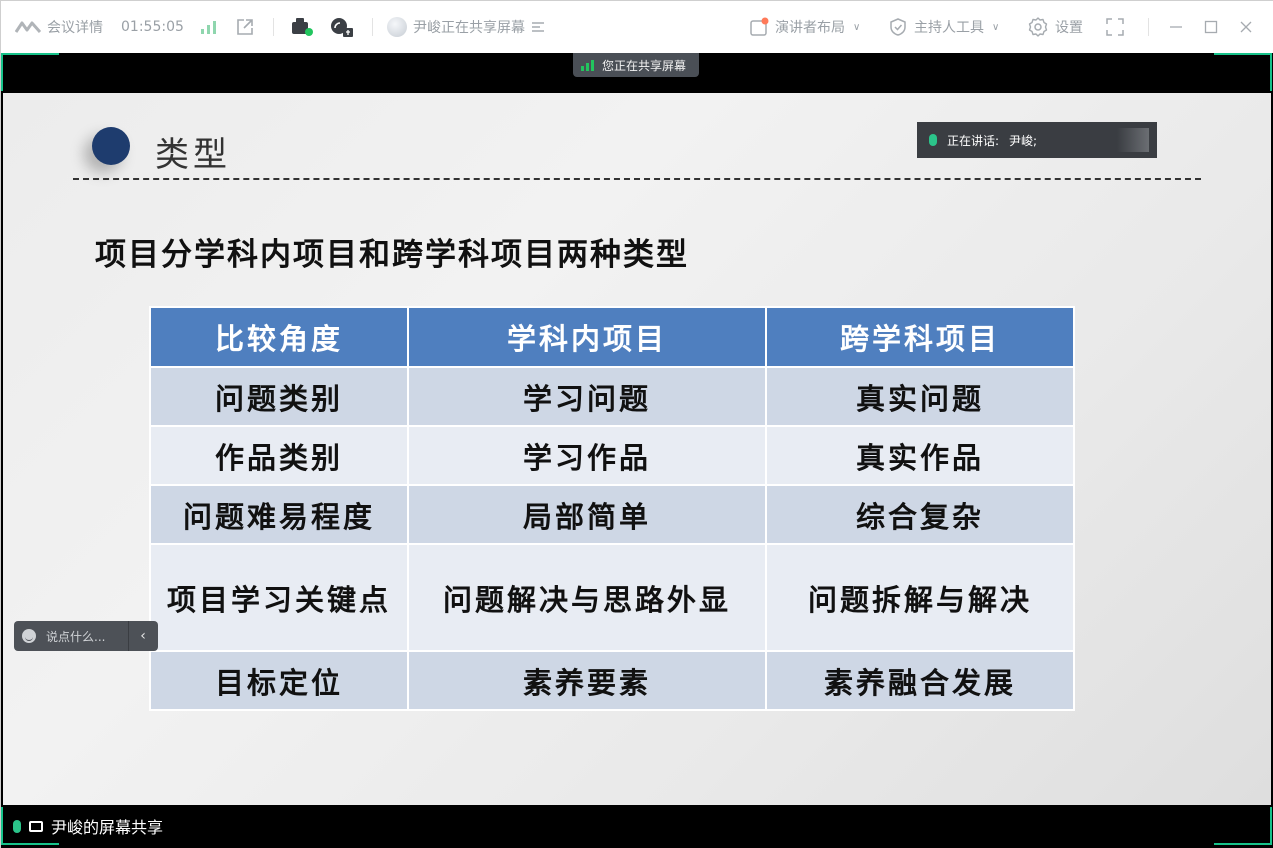 Image resolution: width=1273 pixels, height=848 pixels. I want to click on host-tools-label: 主持人工具, so click(949, 28).